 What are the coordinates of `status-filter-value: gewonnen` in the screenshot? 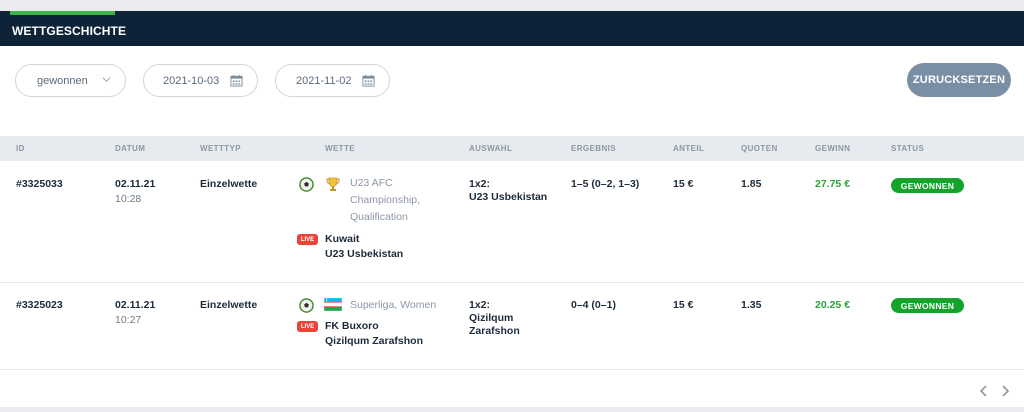 It's located at (62, 80).